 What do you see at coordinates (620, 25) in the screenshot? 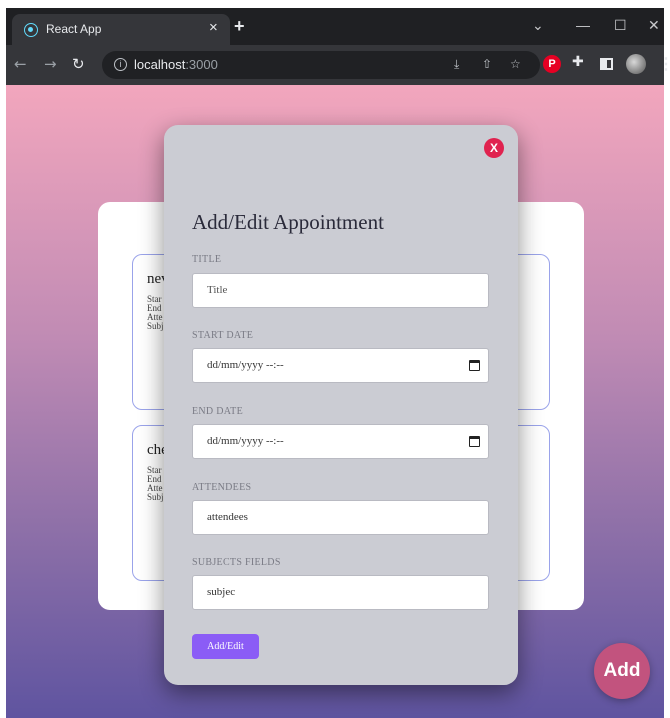
I see `maximize-icon: ☐` at bounding box center [620, 25].